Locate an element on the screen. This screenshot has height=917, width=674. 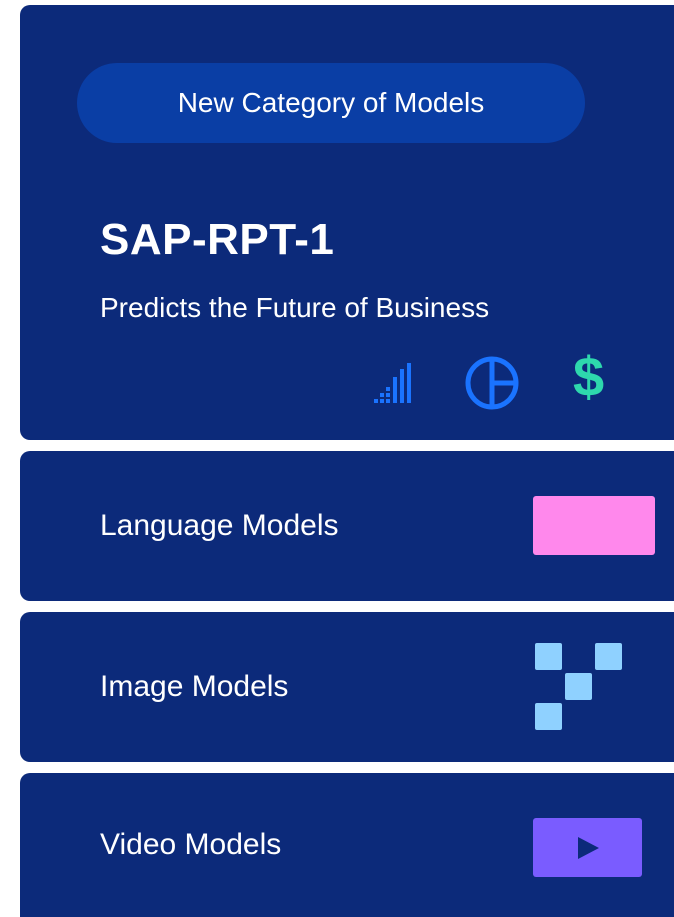
model-subtitle: Predicts the Future of Business is located at coordinates (295, 307).